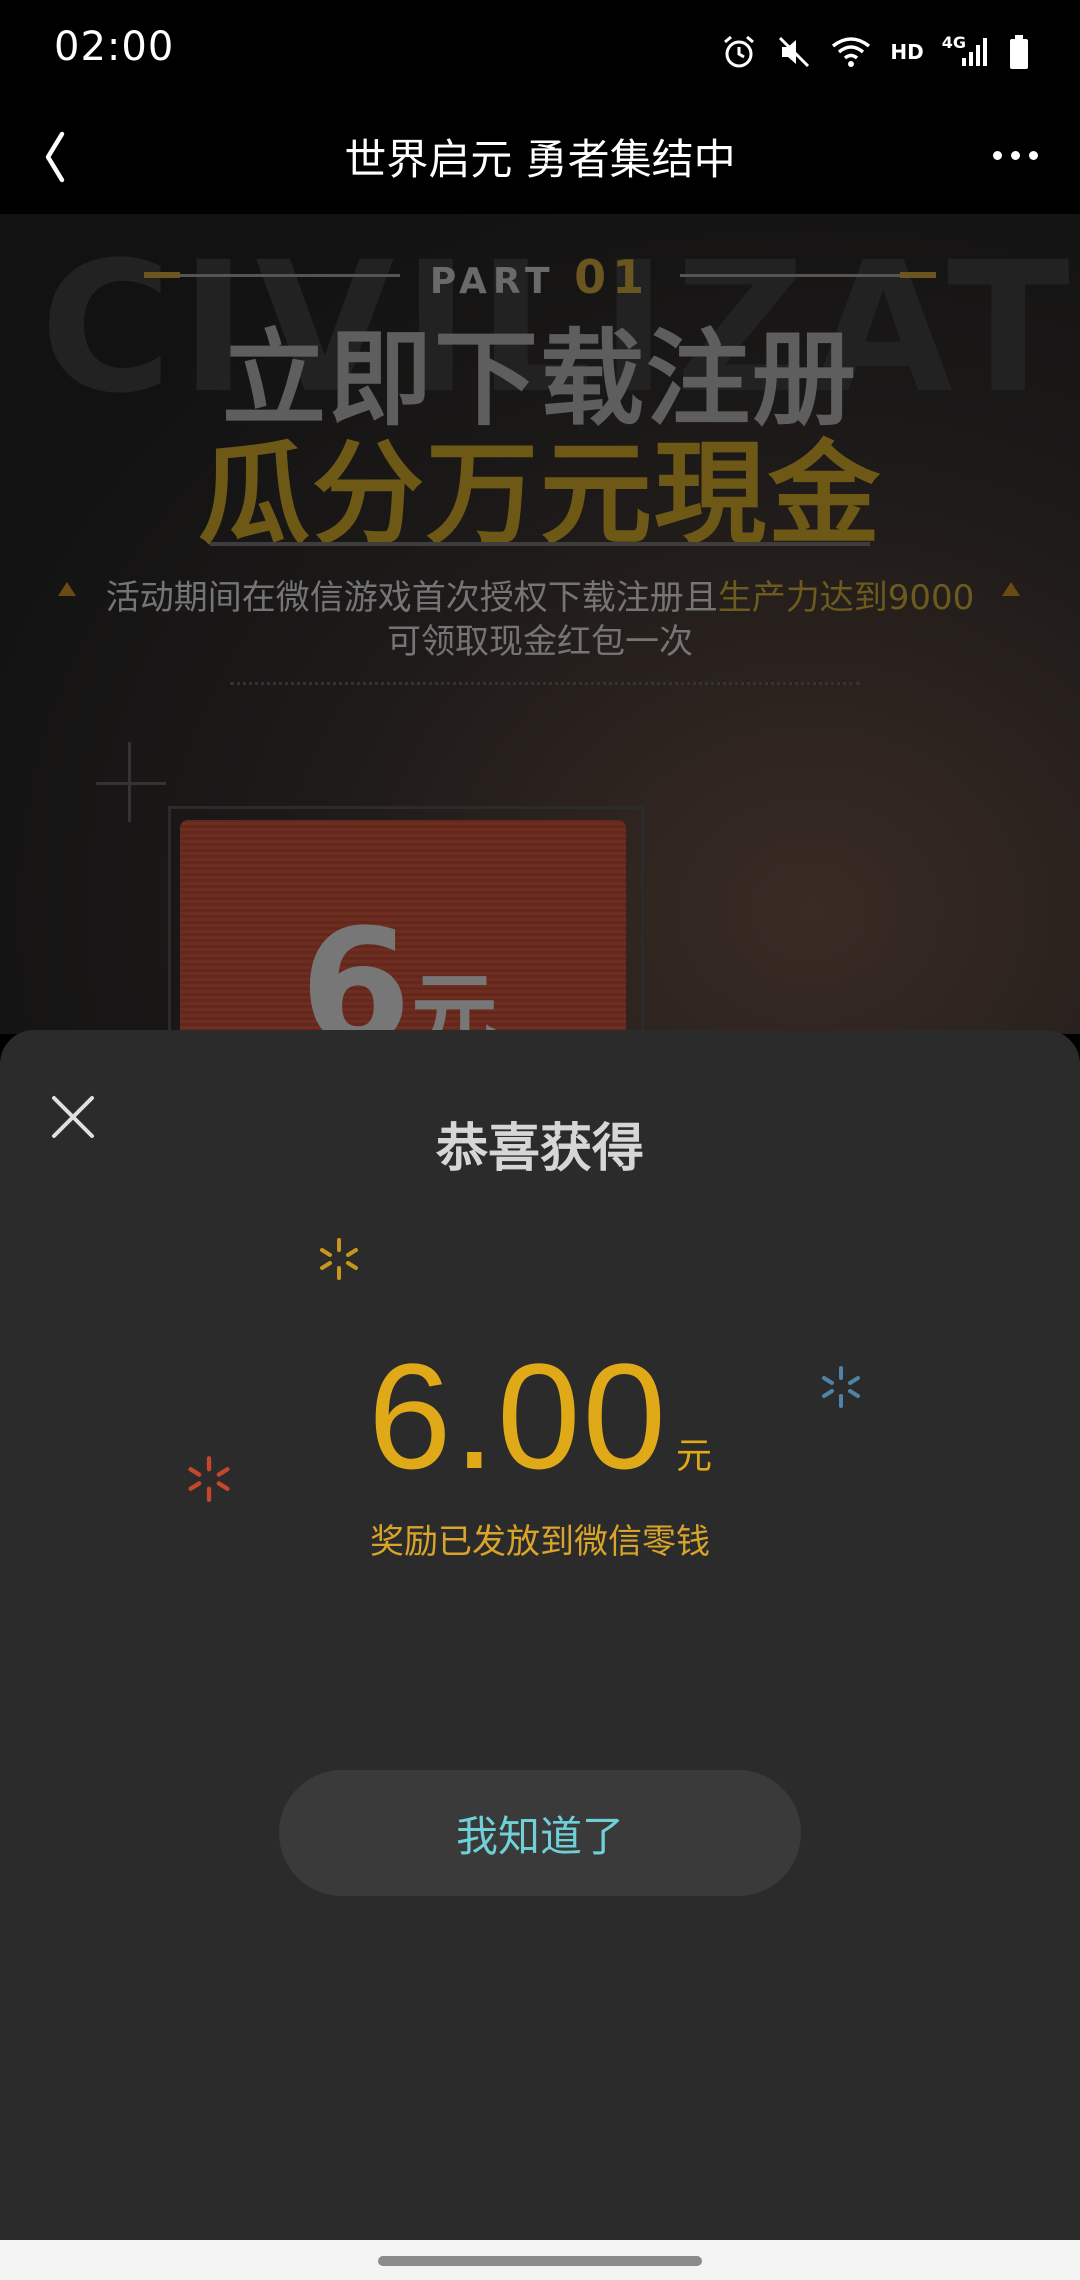  Describe the element at coordinates (851, 52) in the screenshot. I see `wifi-icon` at that location.